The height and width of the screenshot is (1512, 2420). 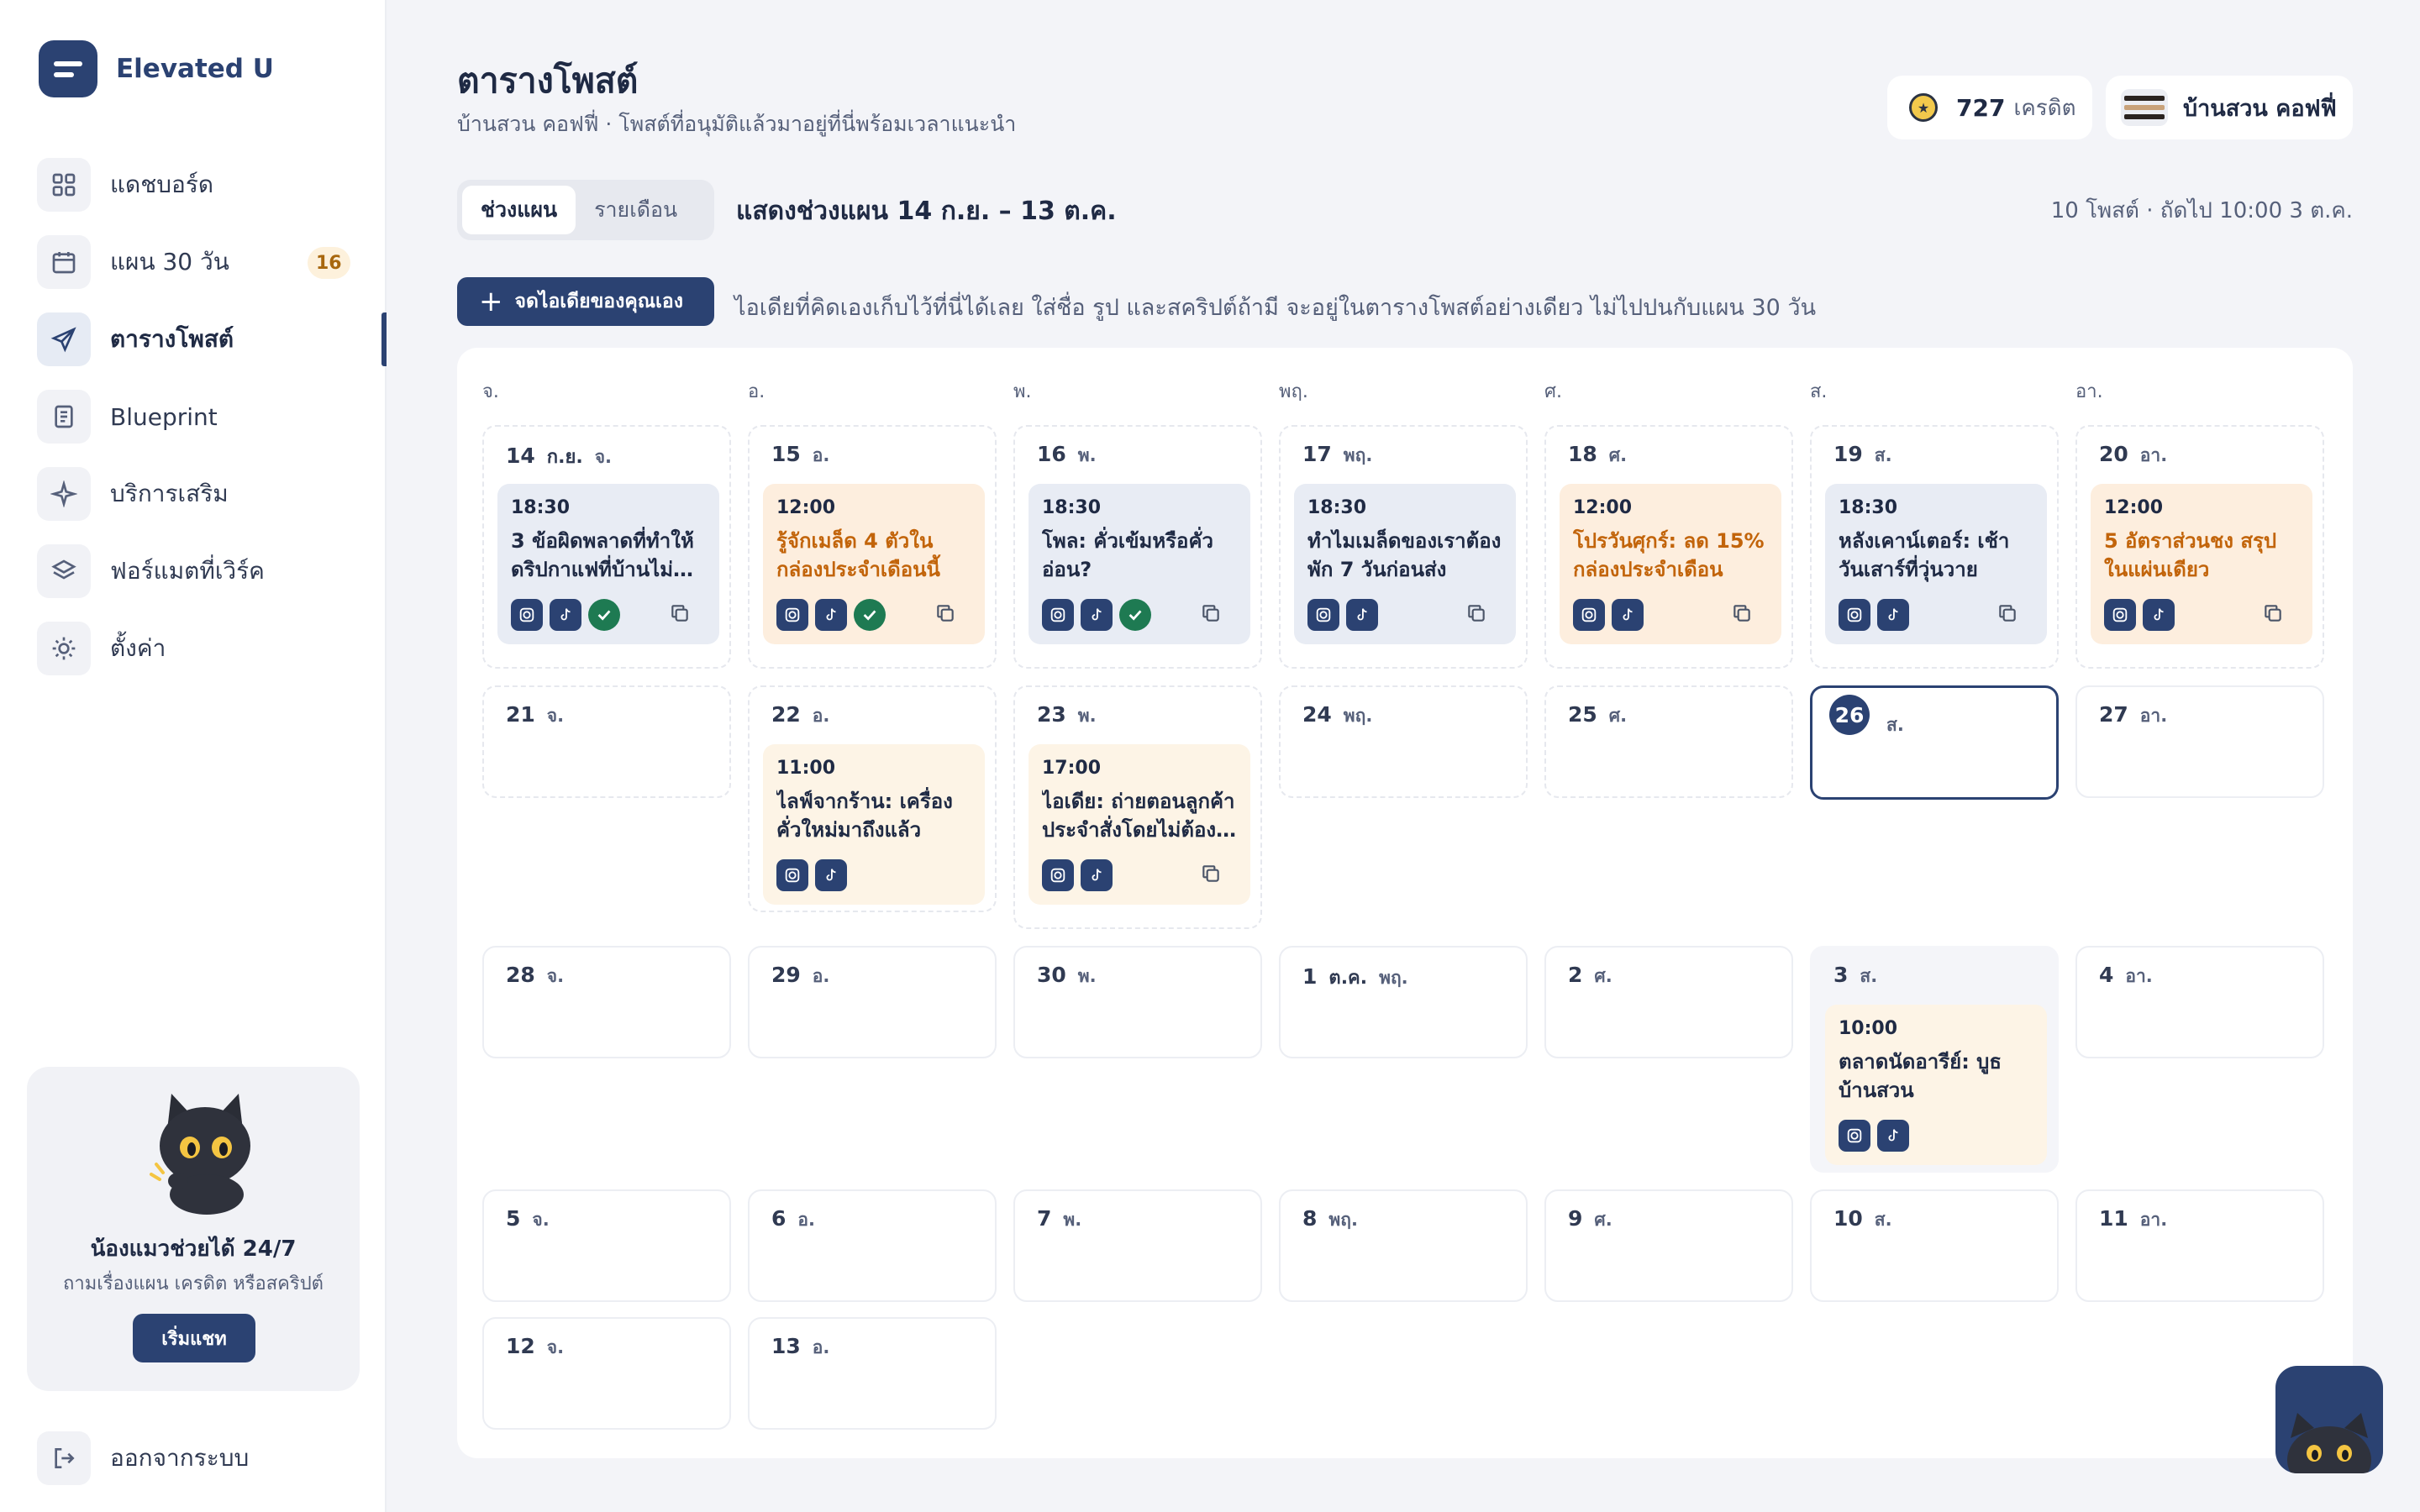 What do you see at coordinates (1668, 1002) in the screenshot?
I see `calendar-day-cell: 2 ศ.` at bounding box center [1668, 1002].